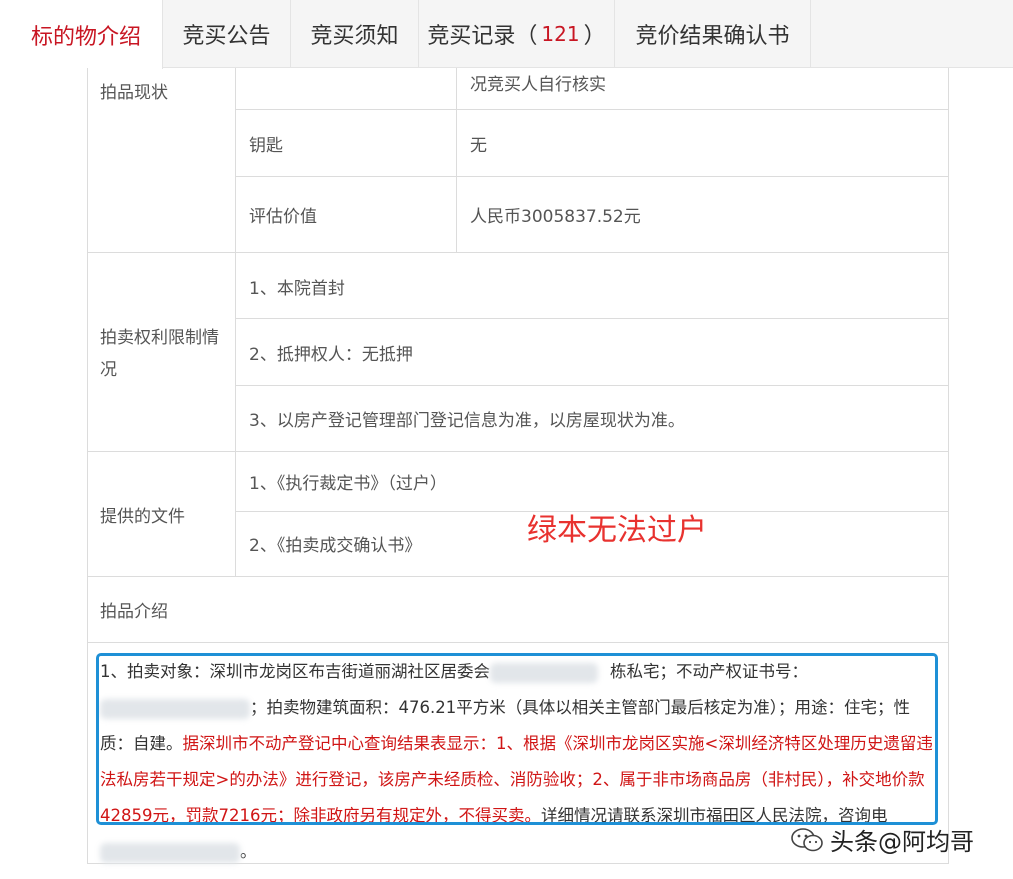  Describe the element at coordinates (266, 145) in the screenshot. I see `key-label: 钥匙` at that location.